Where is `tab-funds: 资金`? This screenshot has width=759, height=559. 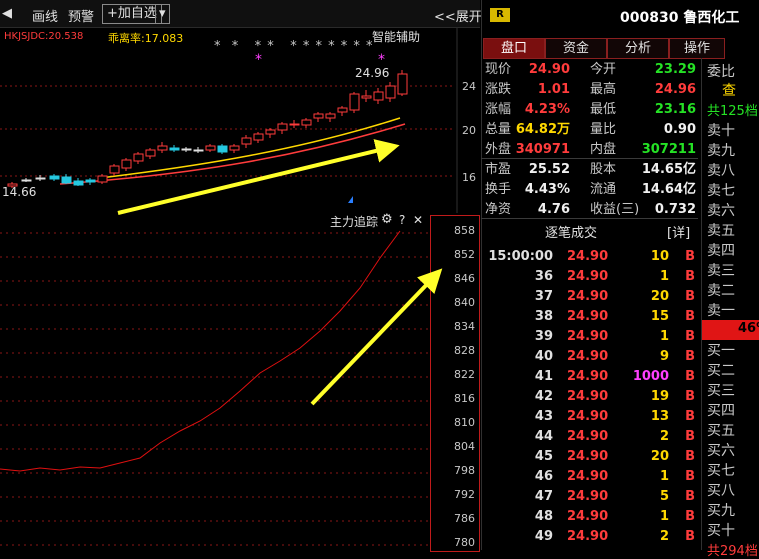
tab-funds: 资金 is located at coordinates (576, 48).